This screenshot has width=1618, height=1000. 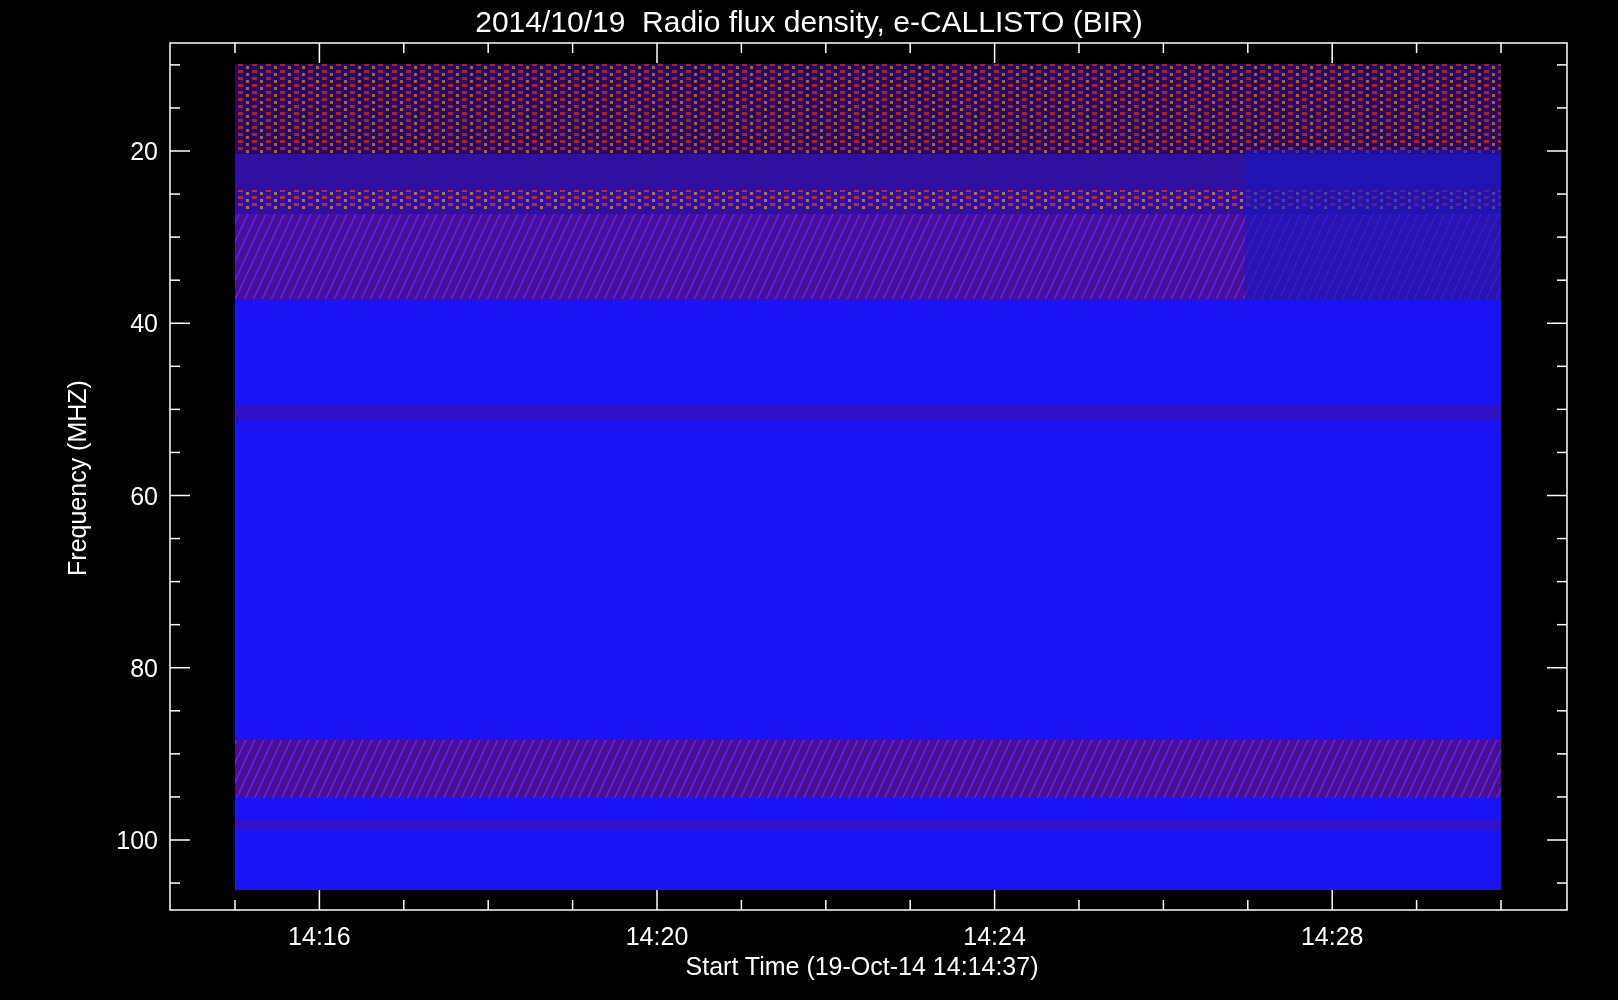 I want to click on y-tick-label: 40, so click(x=144, y=323).